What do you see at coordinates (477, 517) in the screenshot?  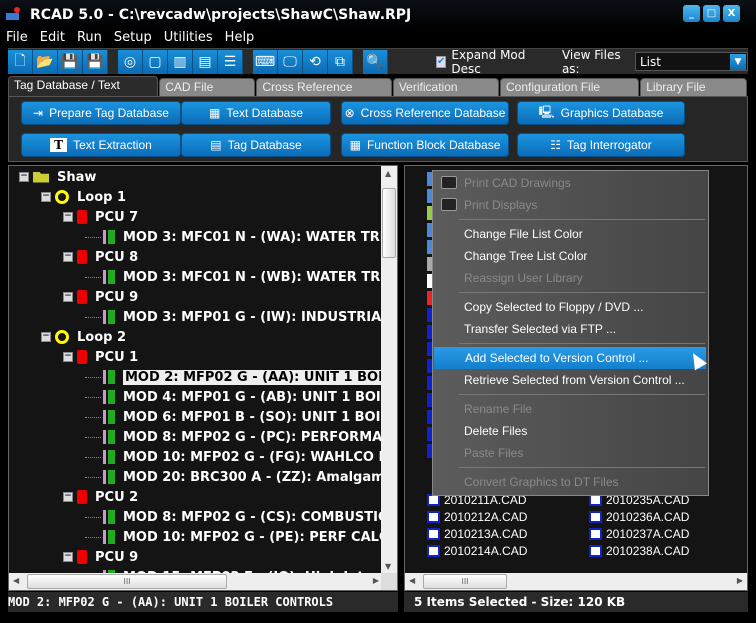 I see `file-item: 2010212A.CAD` at bounding box center [477, 517].